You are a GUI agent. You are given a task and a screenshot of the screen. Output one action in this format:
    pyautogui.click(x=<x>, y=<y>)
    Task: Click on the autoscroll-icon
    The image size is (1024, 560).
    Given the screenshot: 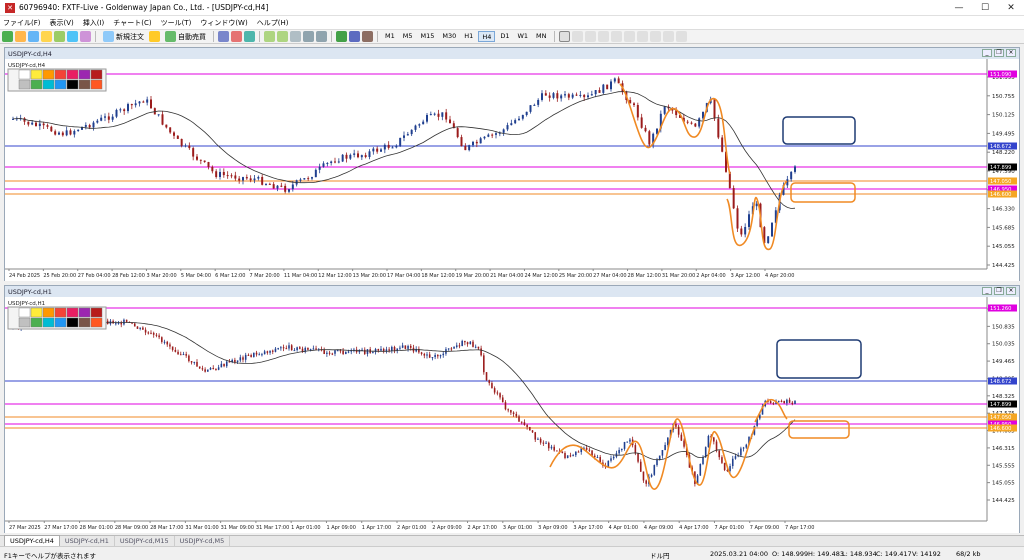 What is the action you would take?
    pyautogui.click(x=321, y=36)
    